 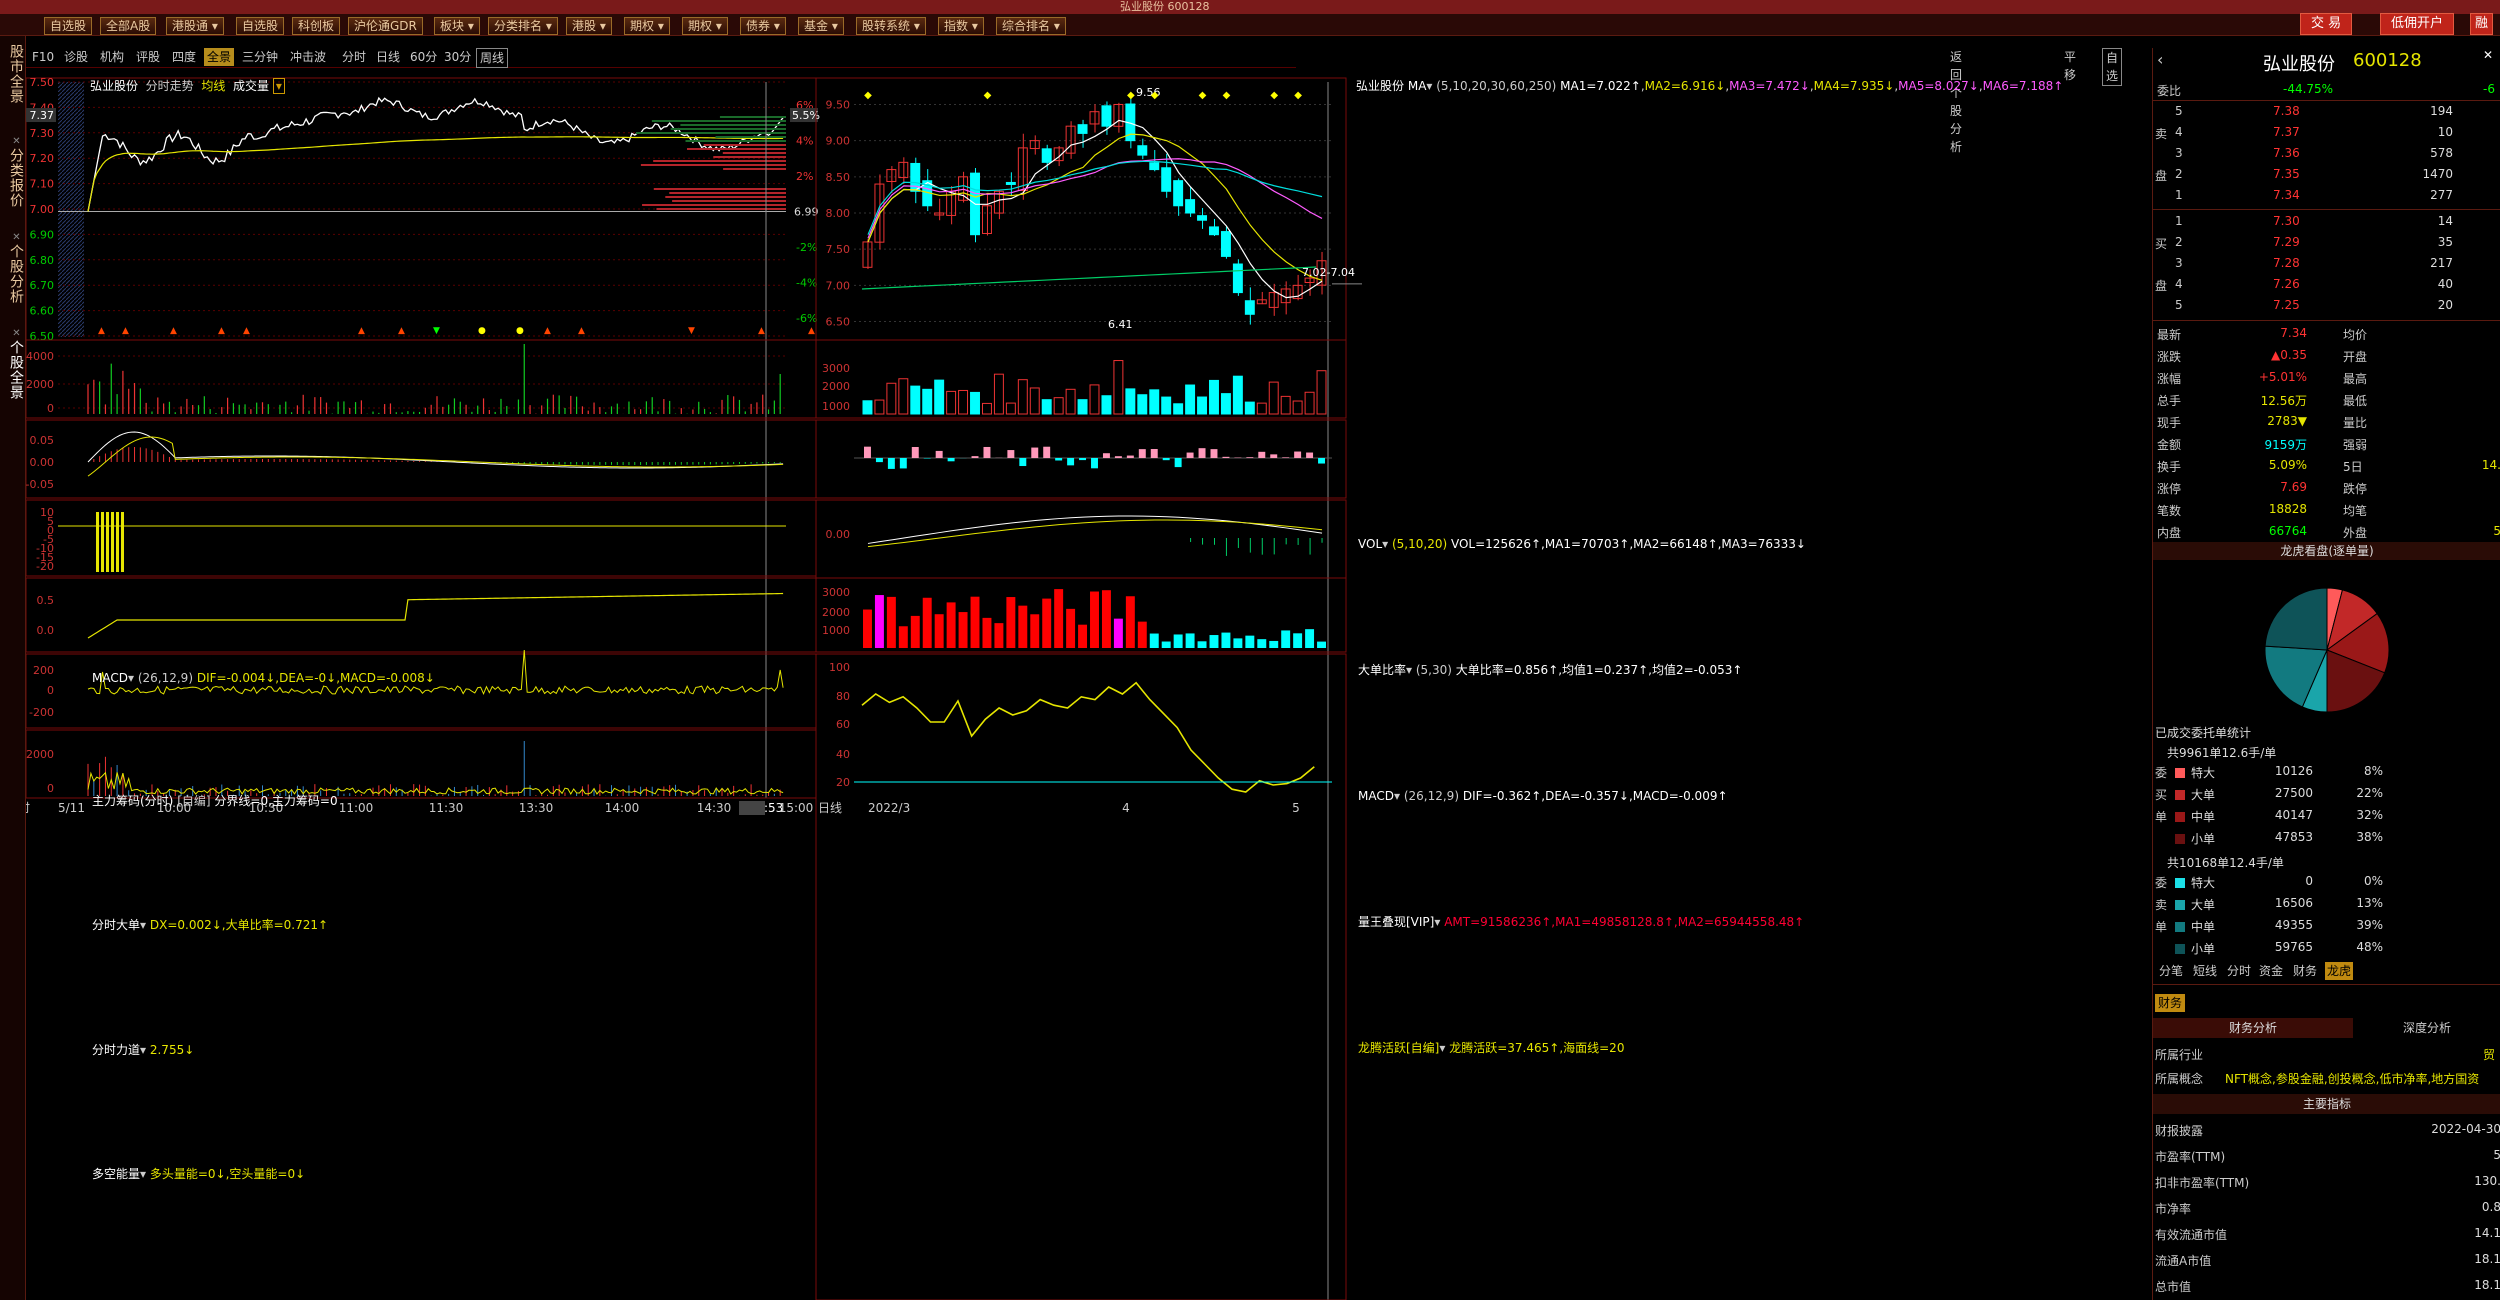 I want to click on indicator-value: 18.1, so click(x=2487, y=1259).